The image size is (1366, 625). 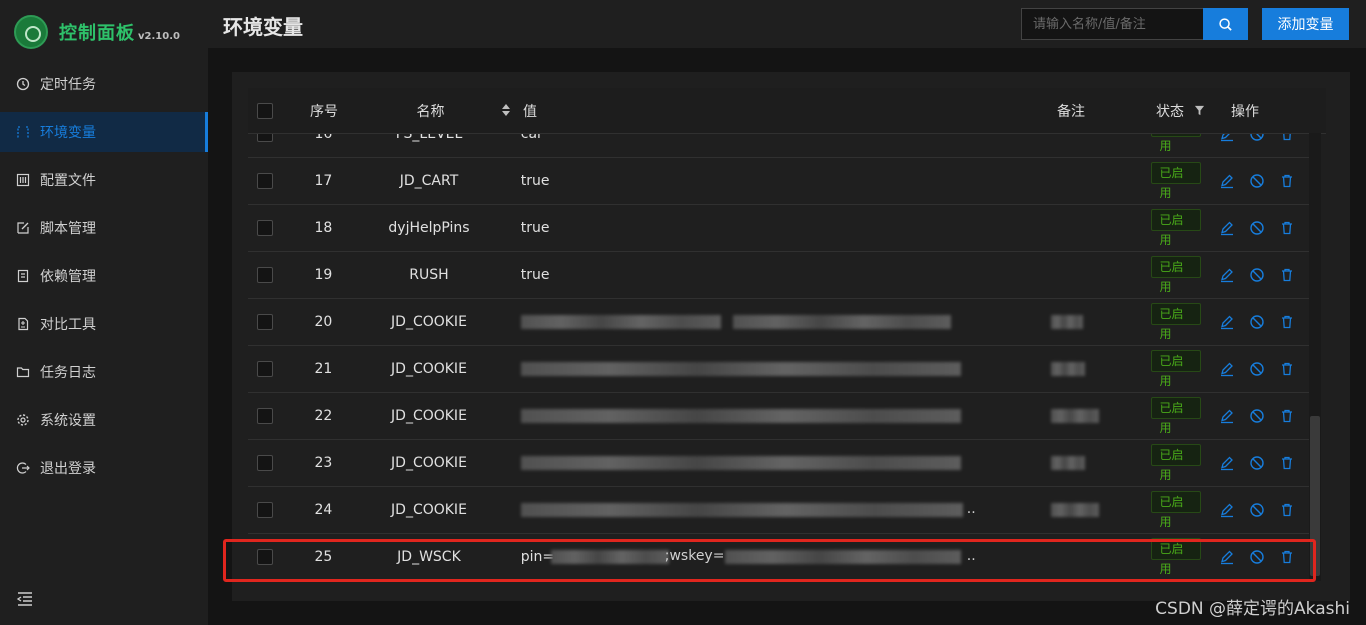 I want to click on sidebar-item-diff: 对比工具, so click(x=104, y=324).